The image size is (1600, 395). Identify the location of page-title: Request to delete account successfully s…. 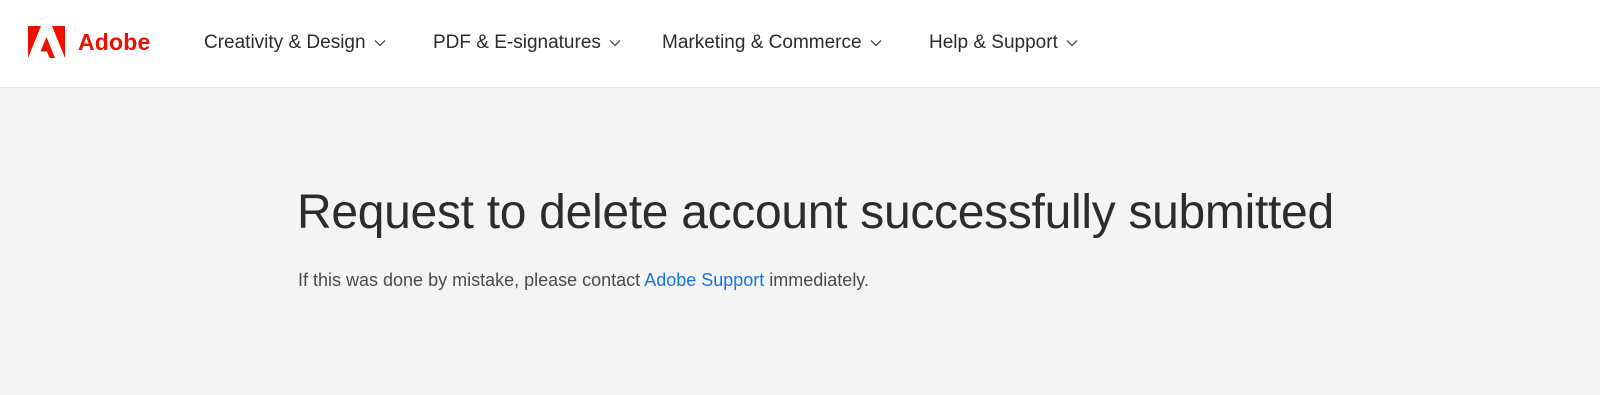
(815, 212).